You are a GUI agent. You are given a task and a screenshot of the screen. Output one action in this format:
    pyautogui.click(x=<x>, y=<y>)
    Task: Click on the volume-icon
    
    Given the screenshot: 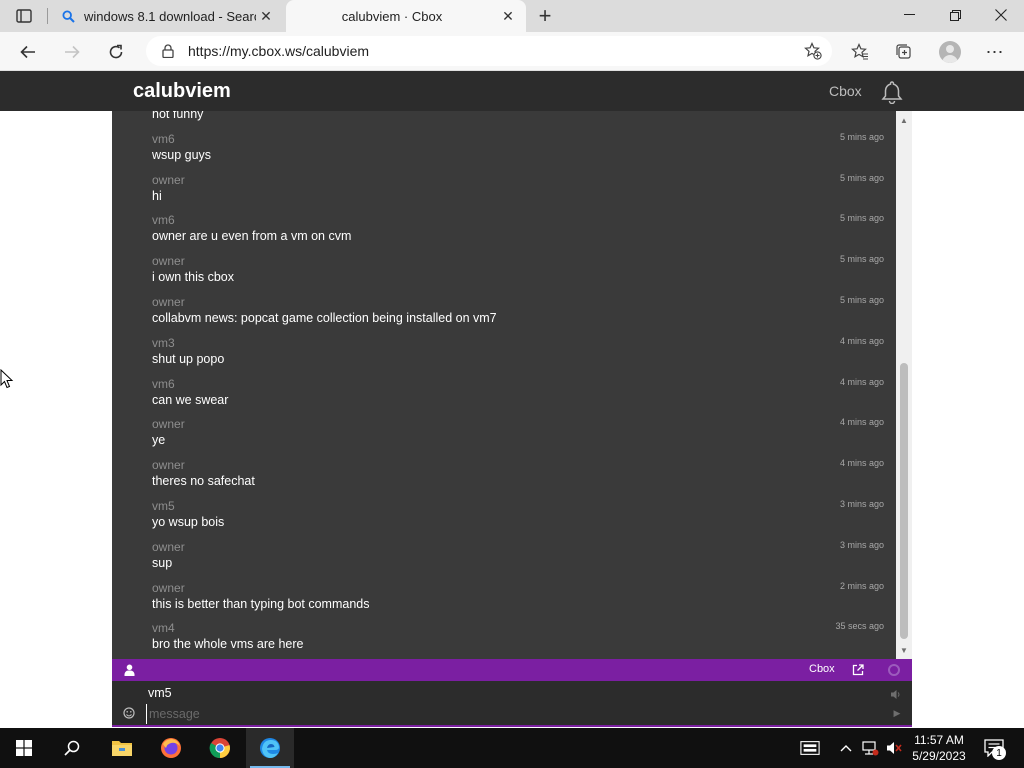 What is the action you would take?
    pyautogui.click(x=894, y=748)
    